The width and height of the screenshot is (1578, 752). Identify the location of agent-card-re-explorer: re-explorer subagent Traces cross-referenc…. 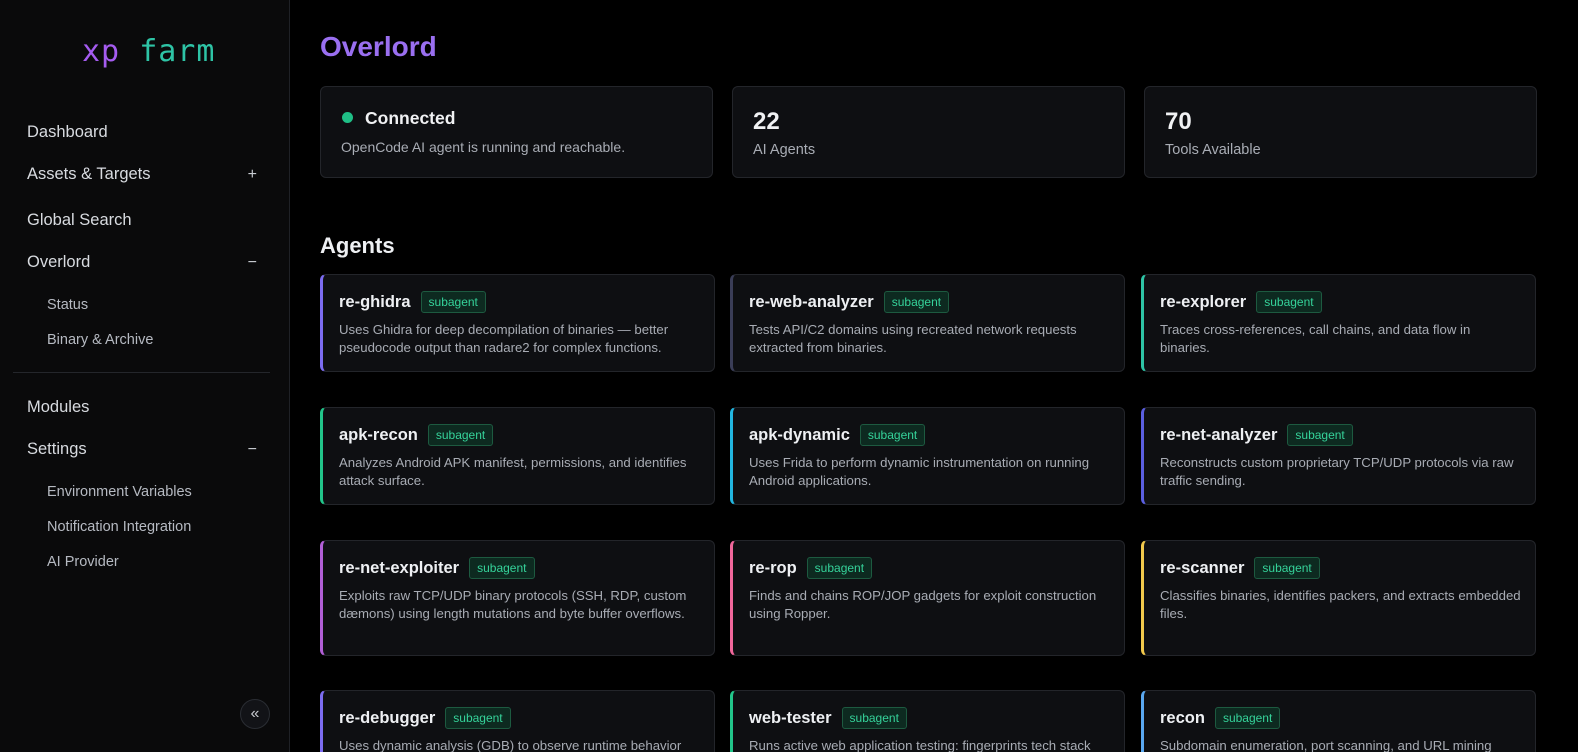
(1338, 323).